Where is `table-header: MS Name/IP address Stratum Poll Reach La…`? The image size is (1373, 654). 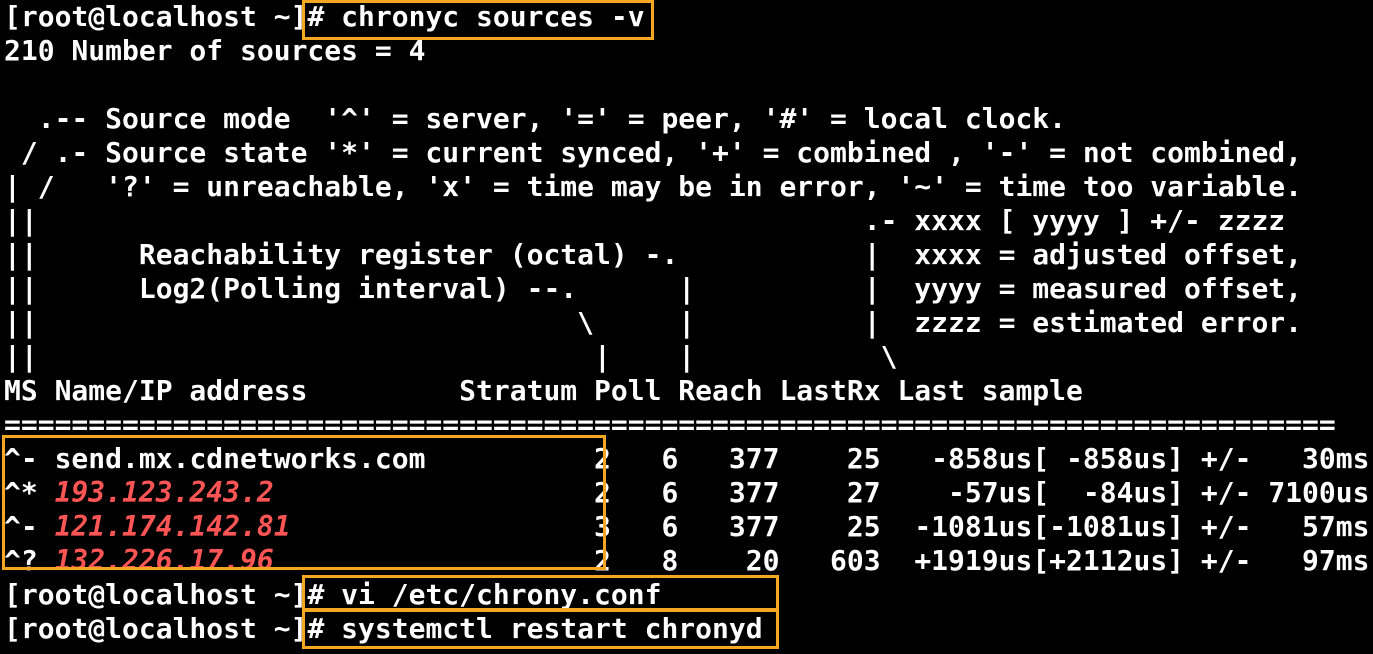
table-header: MS Name/IP address Stratum Poll Reach La… is located at coordinates (543, 390).